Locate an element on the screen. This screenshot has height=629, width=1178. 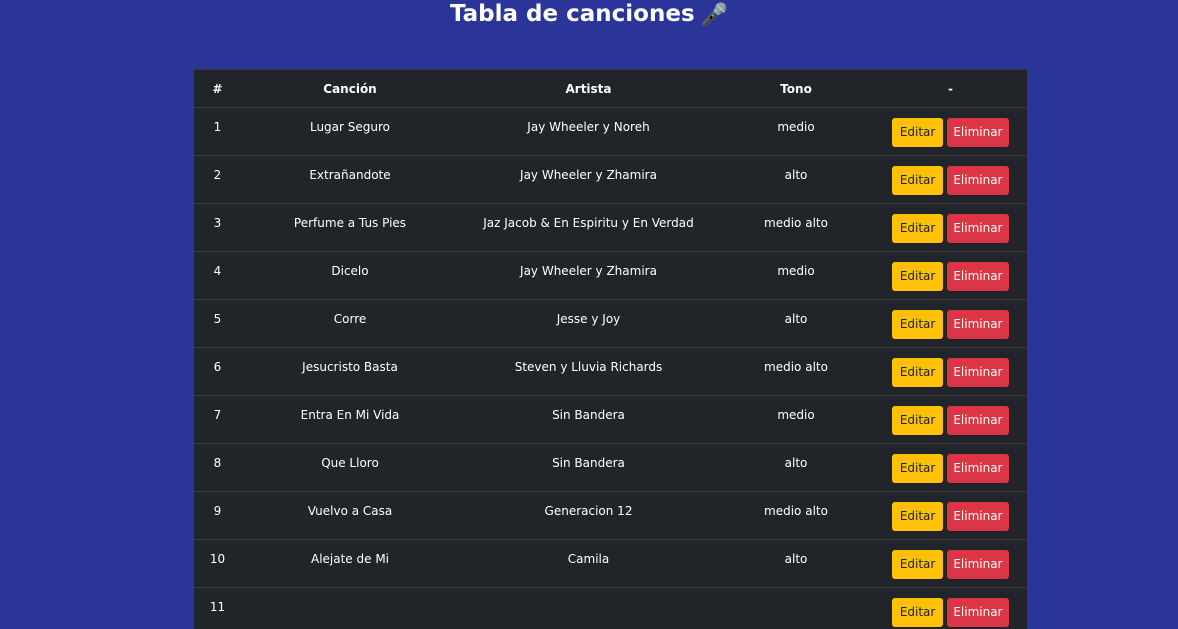
cell-song: Entra En Mi Vida is located at coordinates (350, 420).